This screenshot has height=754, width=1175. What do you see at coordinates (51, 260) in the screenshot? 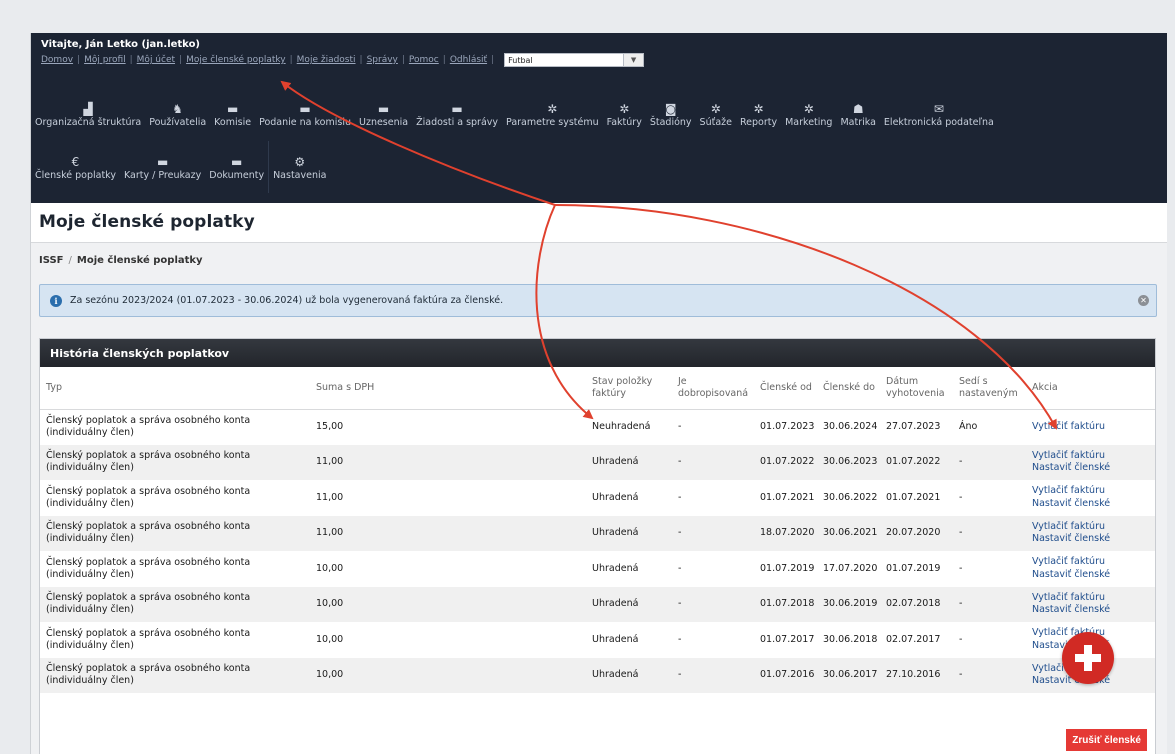
I see `breadcrumb-root: ISSF` at bounding box center [51, 260].